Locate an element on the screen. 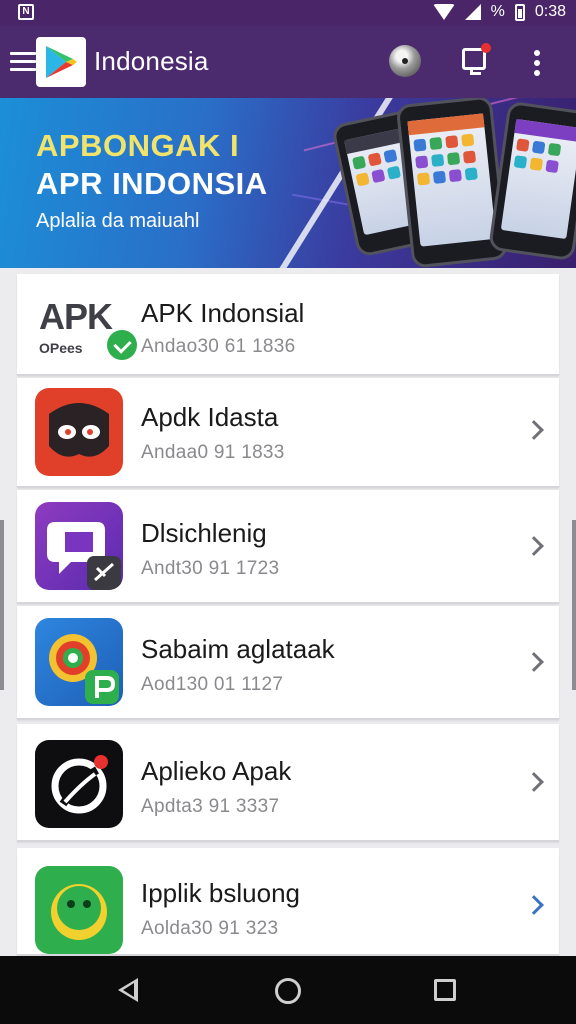 This screenshot has height=1024, width=576. item-subtitle: Aod130 01 1127 is located at coordinates (212, 684).